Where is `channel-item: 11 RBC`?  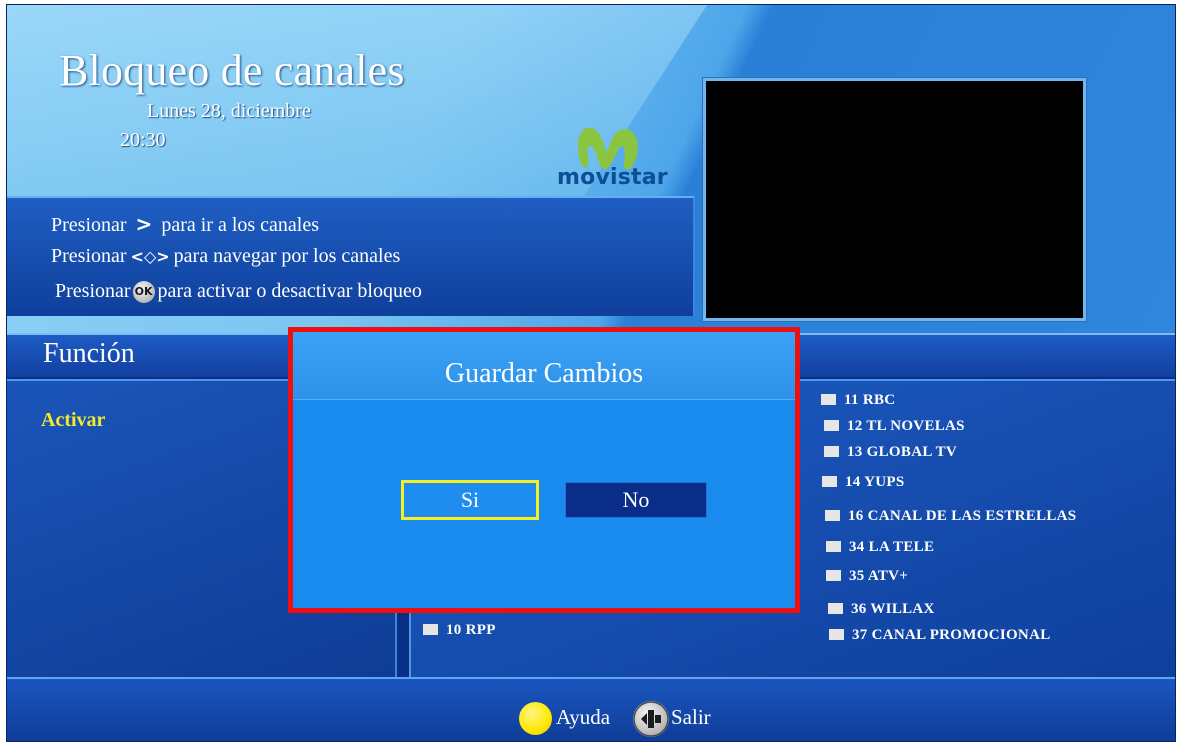 channel-item: 11 RBC is located at coordinates (858, 400).